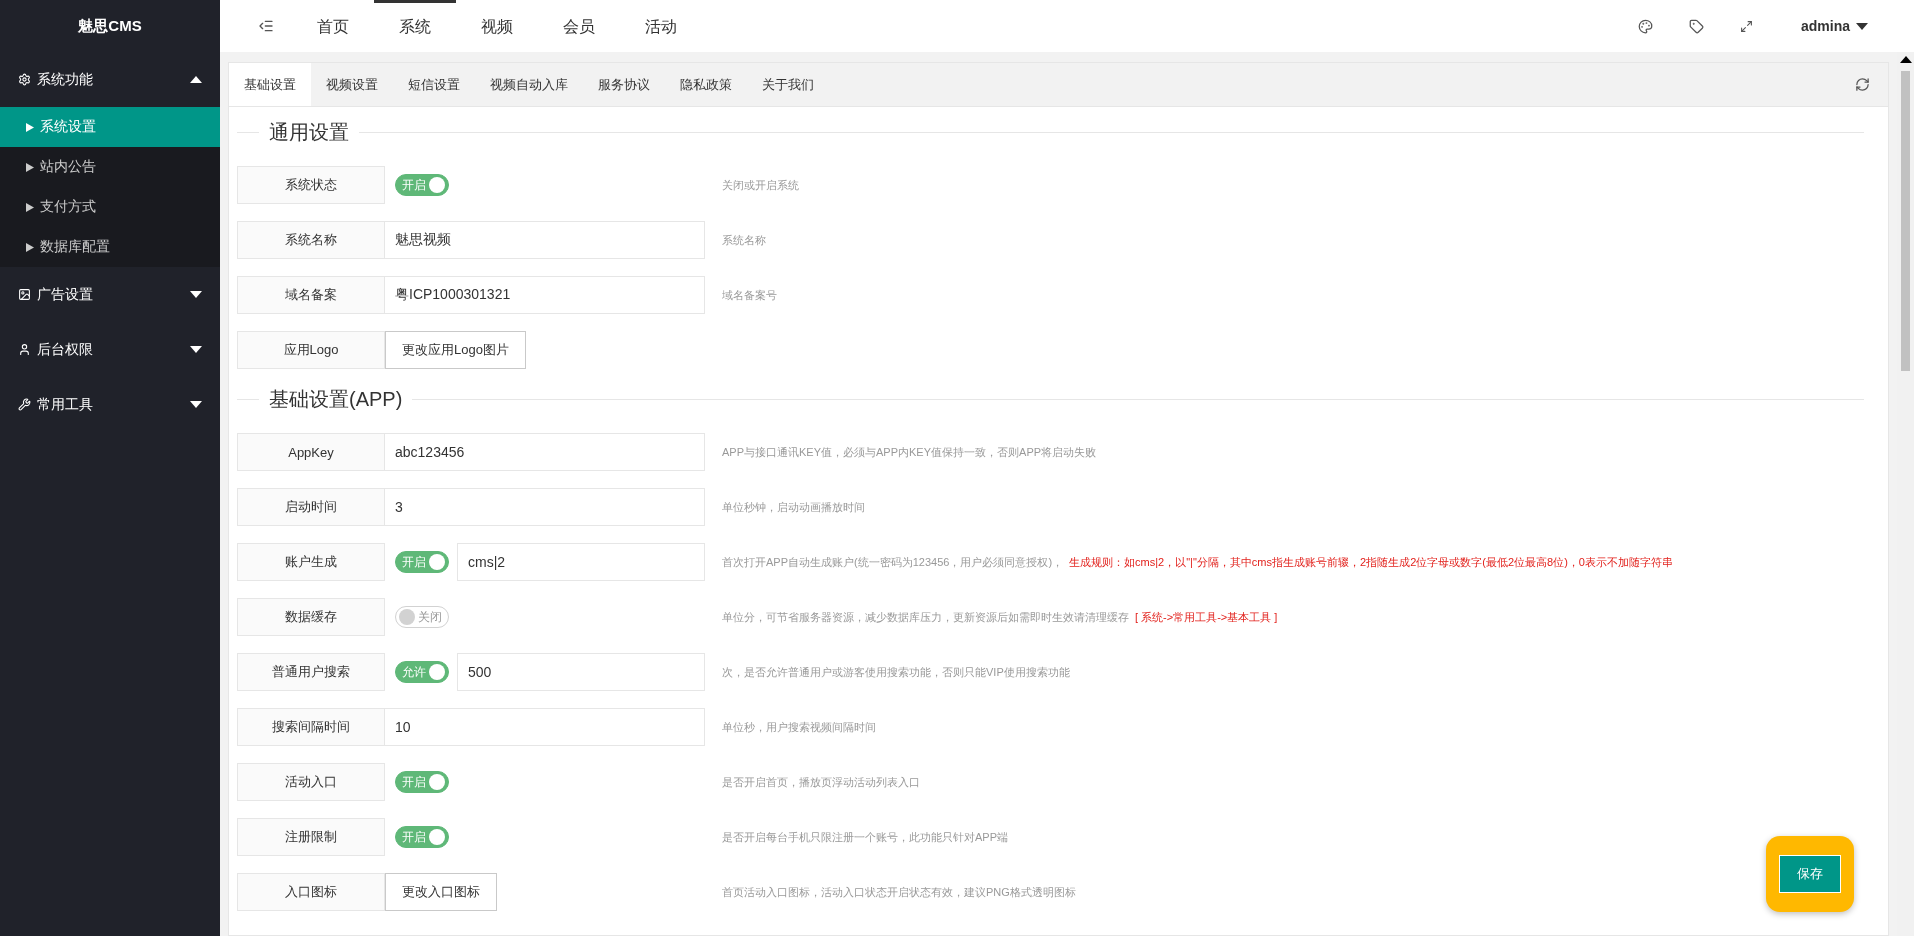  I want to click on sidebar-item-label: 站内公告, so click(68, 167).